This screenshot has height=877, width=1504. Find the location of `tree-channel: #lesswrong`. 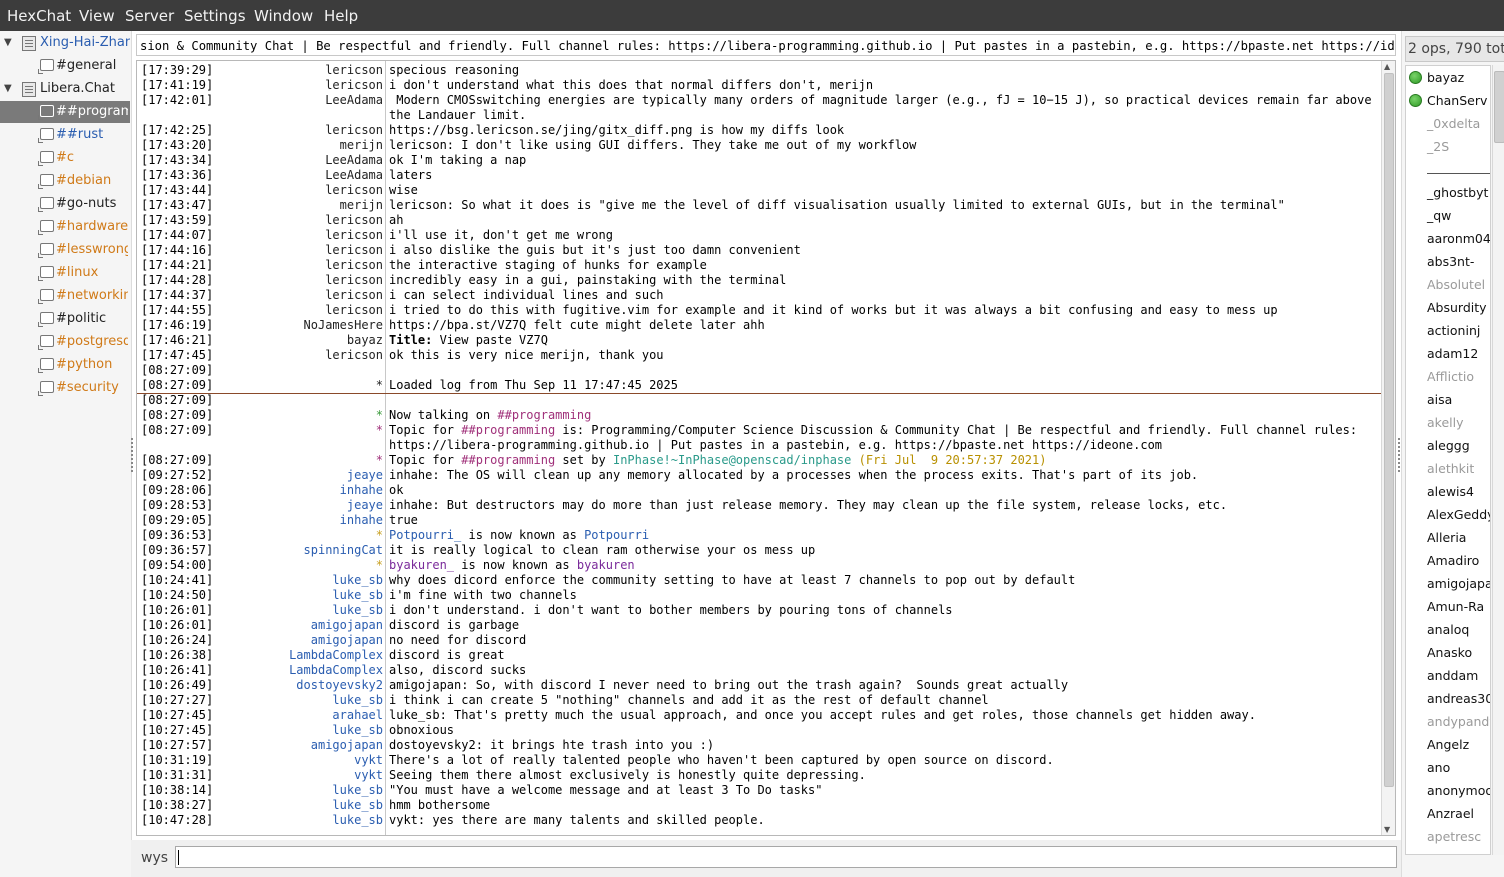

tree-channel: #lesswrong is located at coordinates (65, 250).